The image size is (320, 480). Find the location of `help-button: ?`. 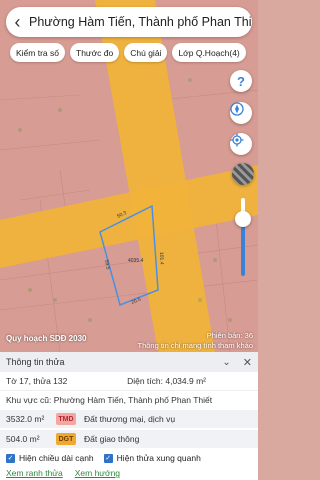

help-button: ? is located at coordinates (241, 81).